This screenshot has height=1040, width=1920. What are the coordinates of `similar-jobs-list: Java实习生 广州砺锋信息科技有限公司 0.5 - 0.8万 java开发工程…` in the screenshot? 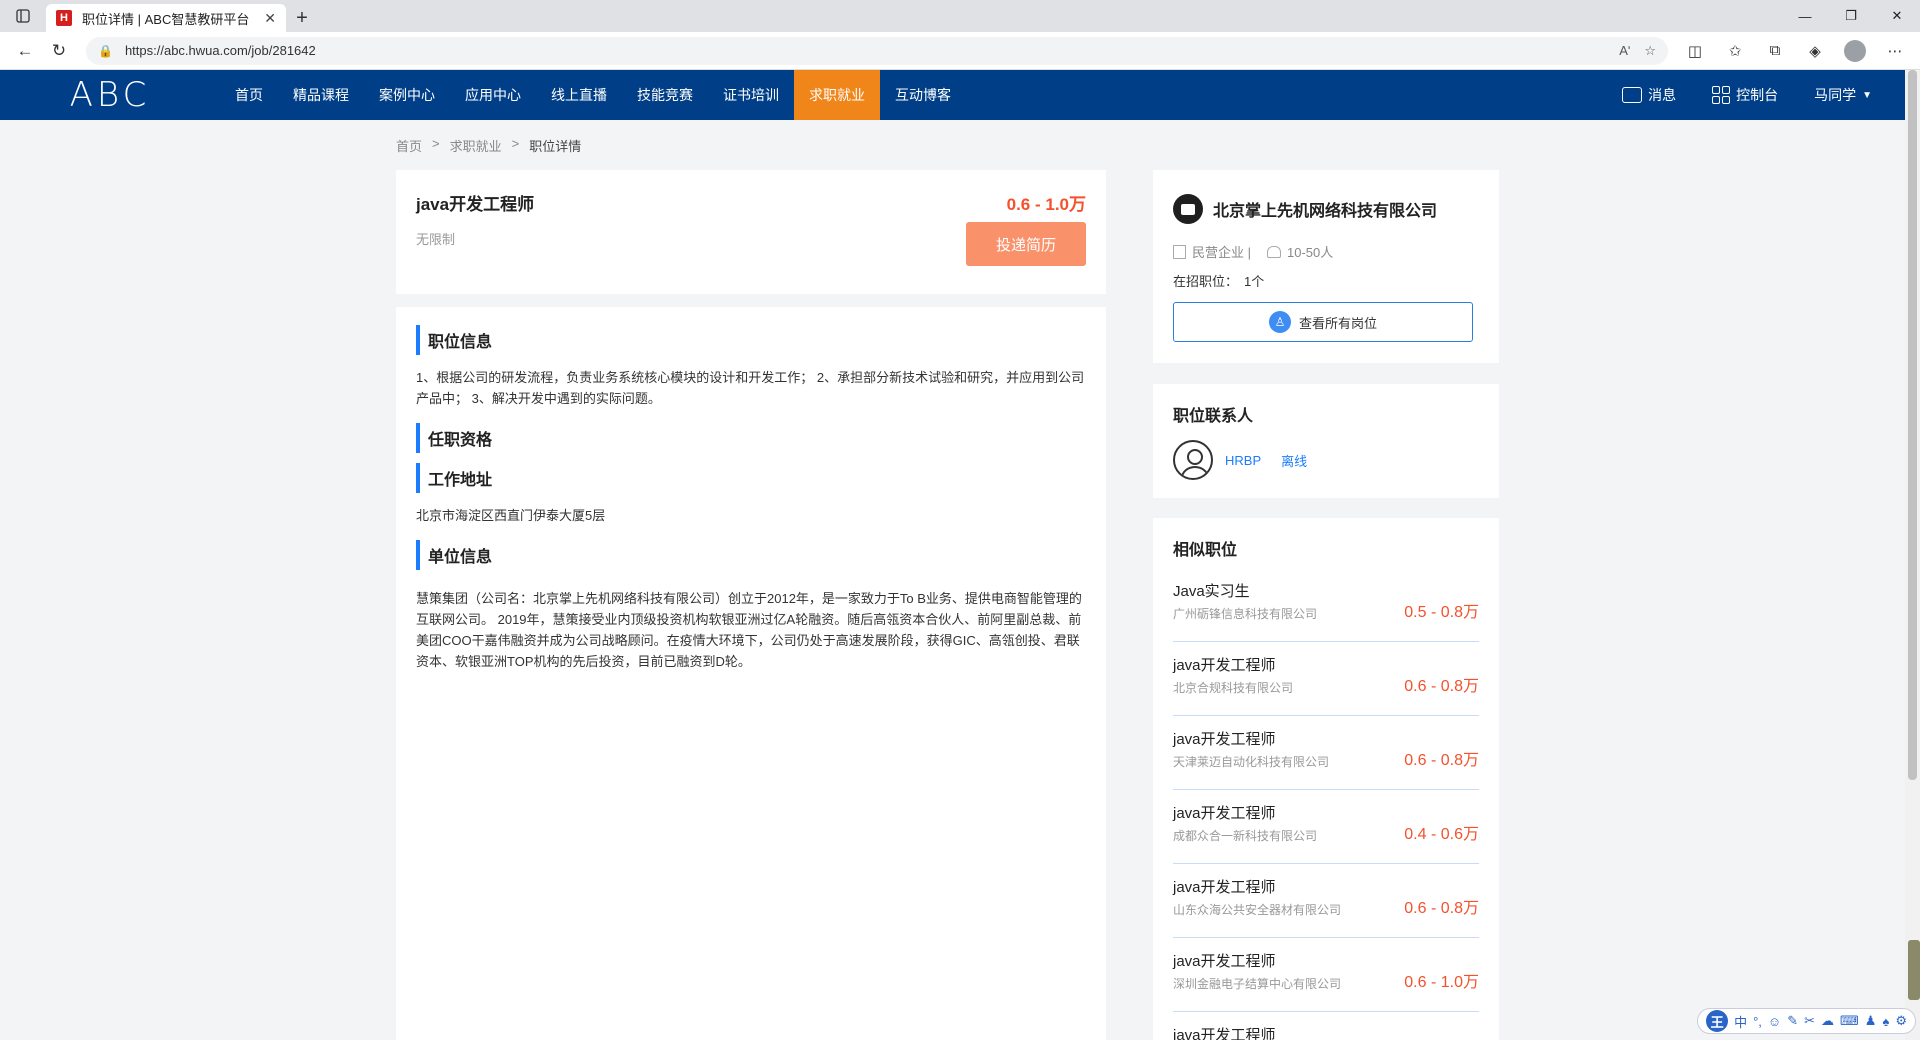 It's located at (1326, 804).